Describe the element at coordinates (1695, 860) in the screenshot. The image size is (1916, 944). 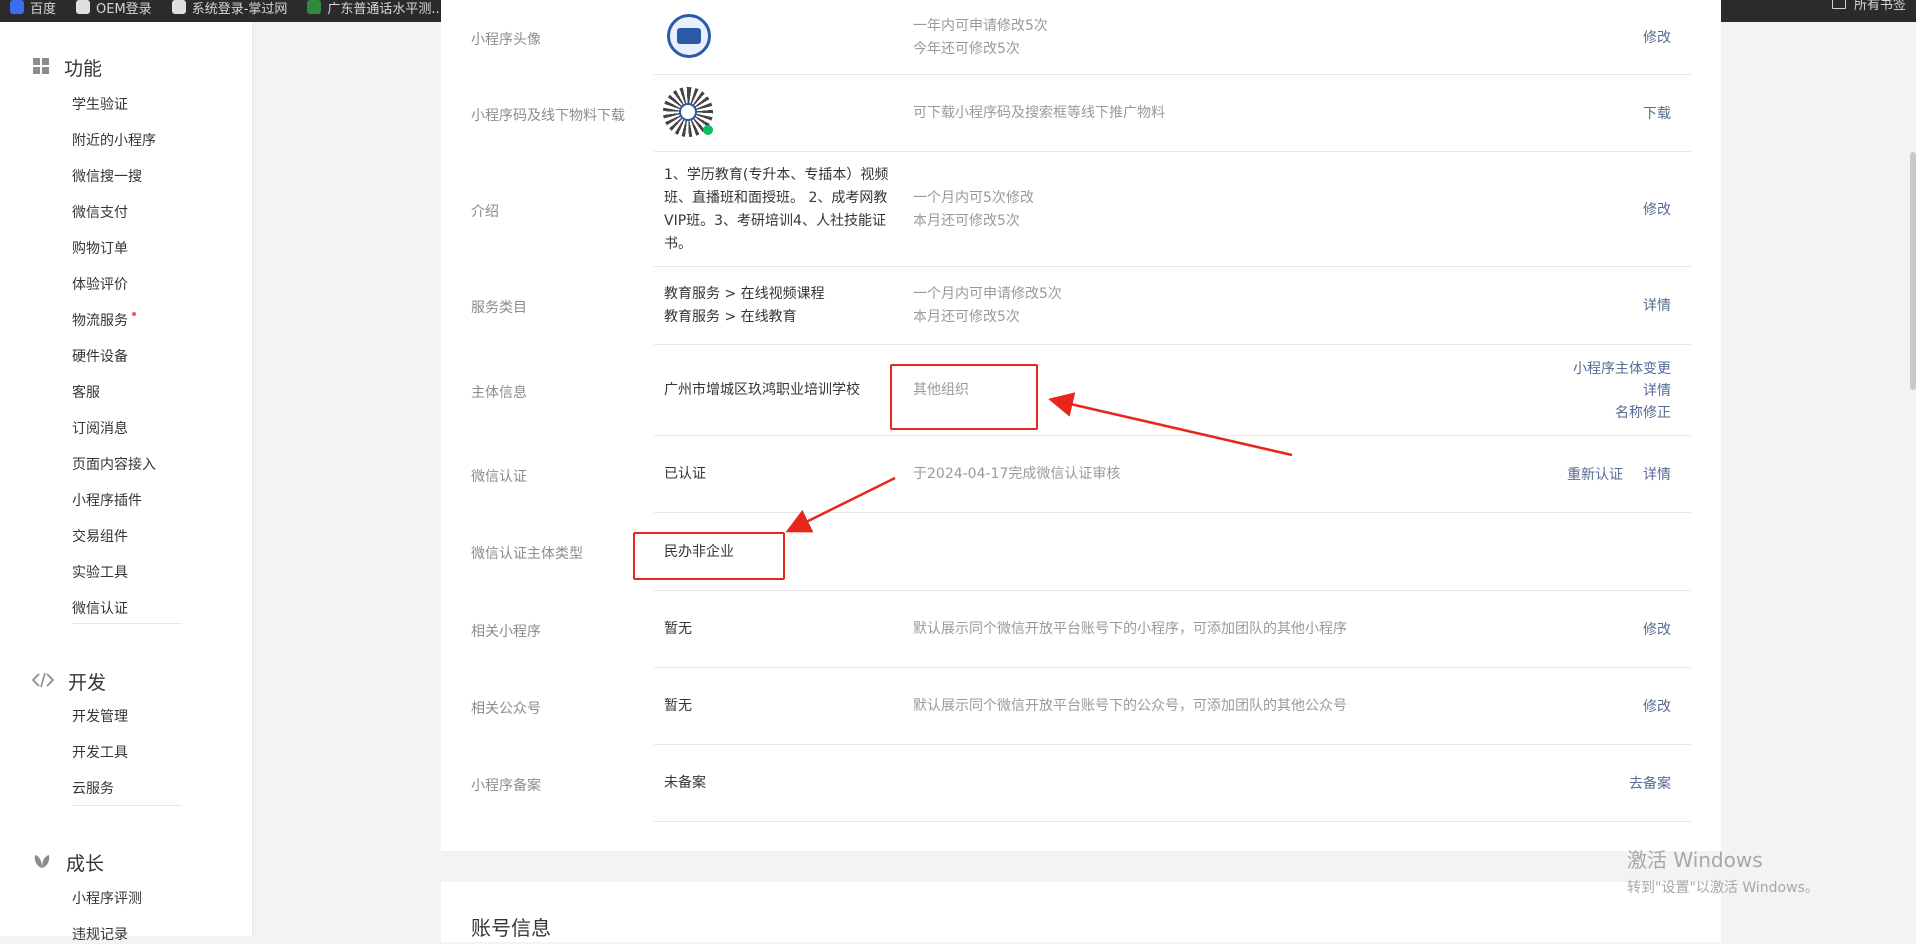
I see `watermark-line1: 激活 Windows` at that location.